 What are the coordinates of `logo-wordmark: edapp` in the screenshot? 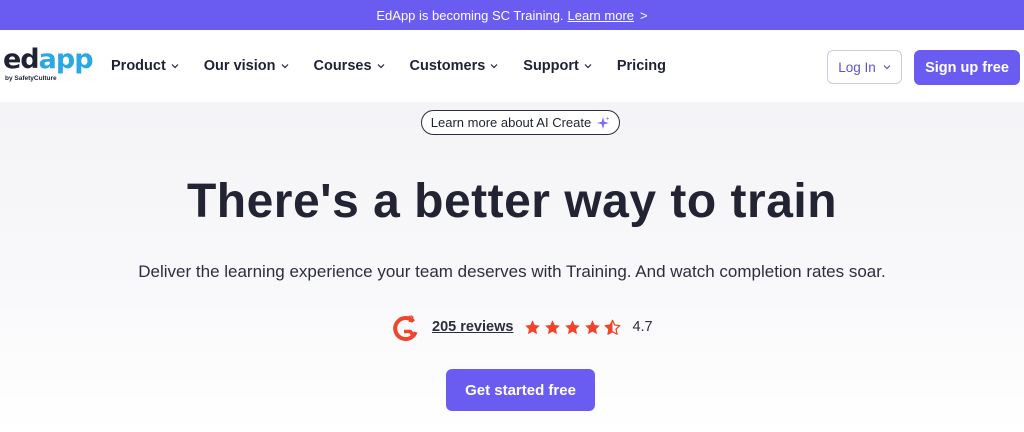 It's located at (48, 59).